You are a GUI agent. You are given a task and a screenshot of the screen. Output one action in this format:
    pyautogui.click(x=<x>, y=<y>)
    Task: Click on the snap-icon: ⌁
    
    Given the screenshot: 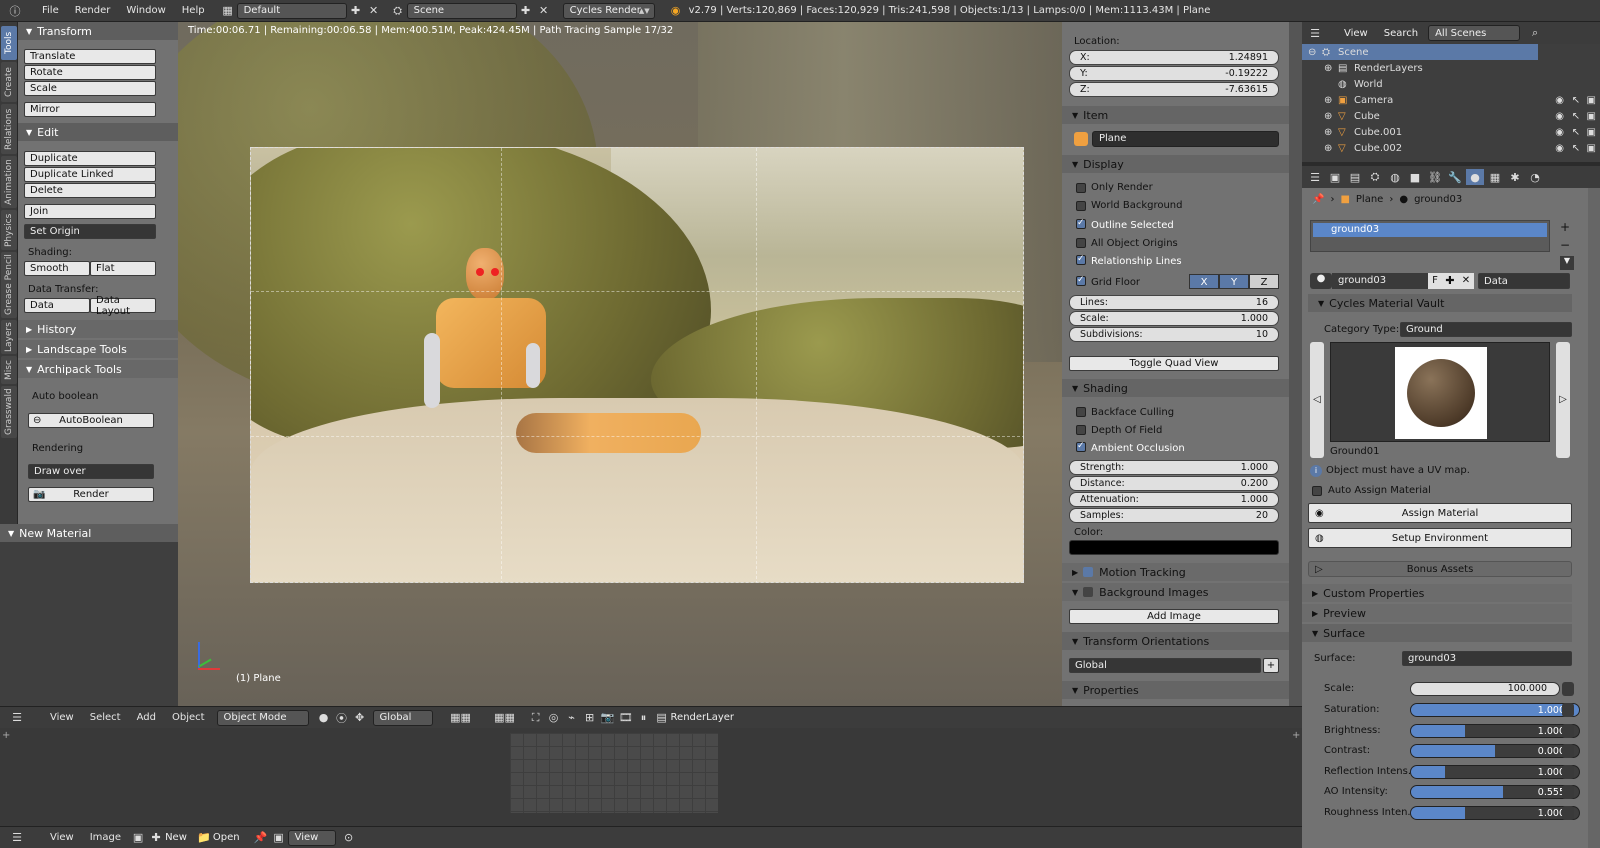 What is the action you would take?
    pyautogui.click(x=572, y=718)
    